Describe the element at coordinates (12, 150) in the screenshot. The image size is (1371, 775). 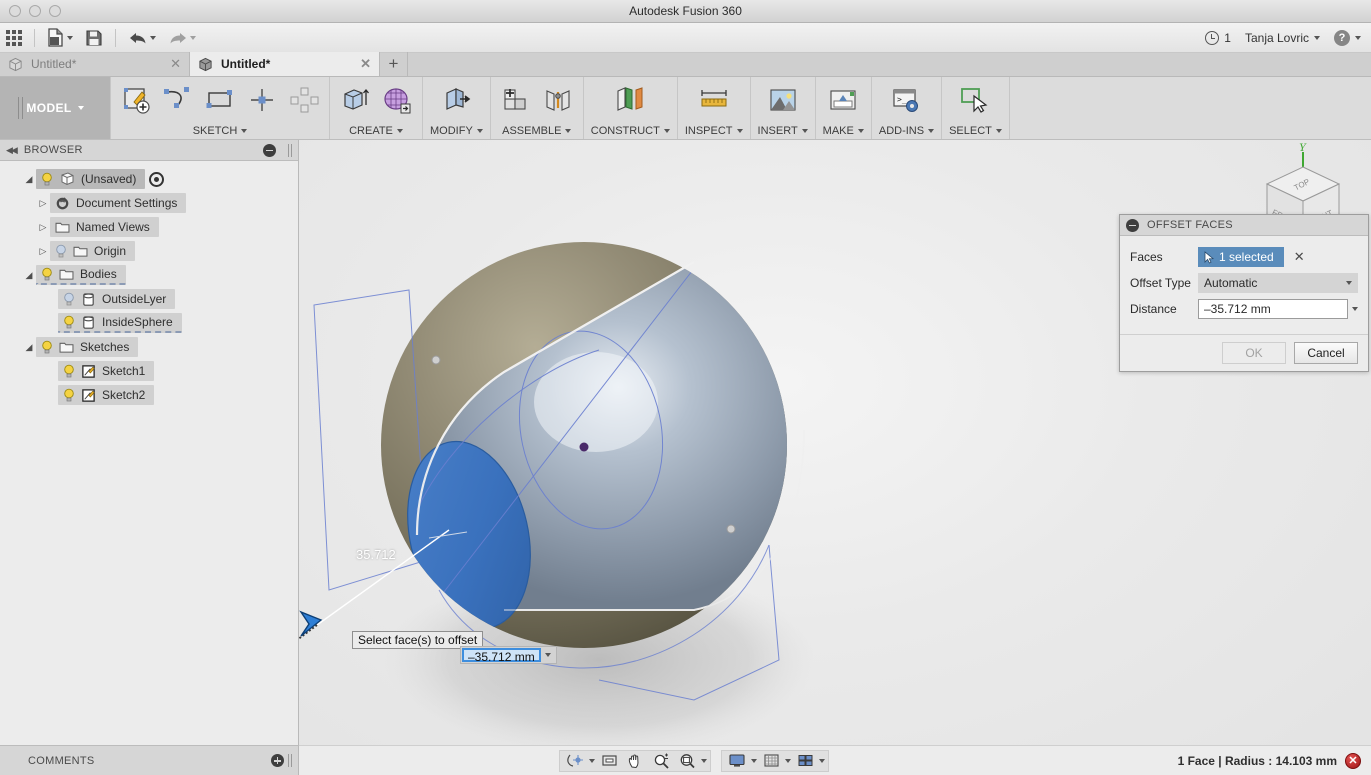
I see `collapse-panel-icon: ◀◀` at that location.